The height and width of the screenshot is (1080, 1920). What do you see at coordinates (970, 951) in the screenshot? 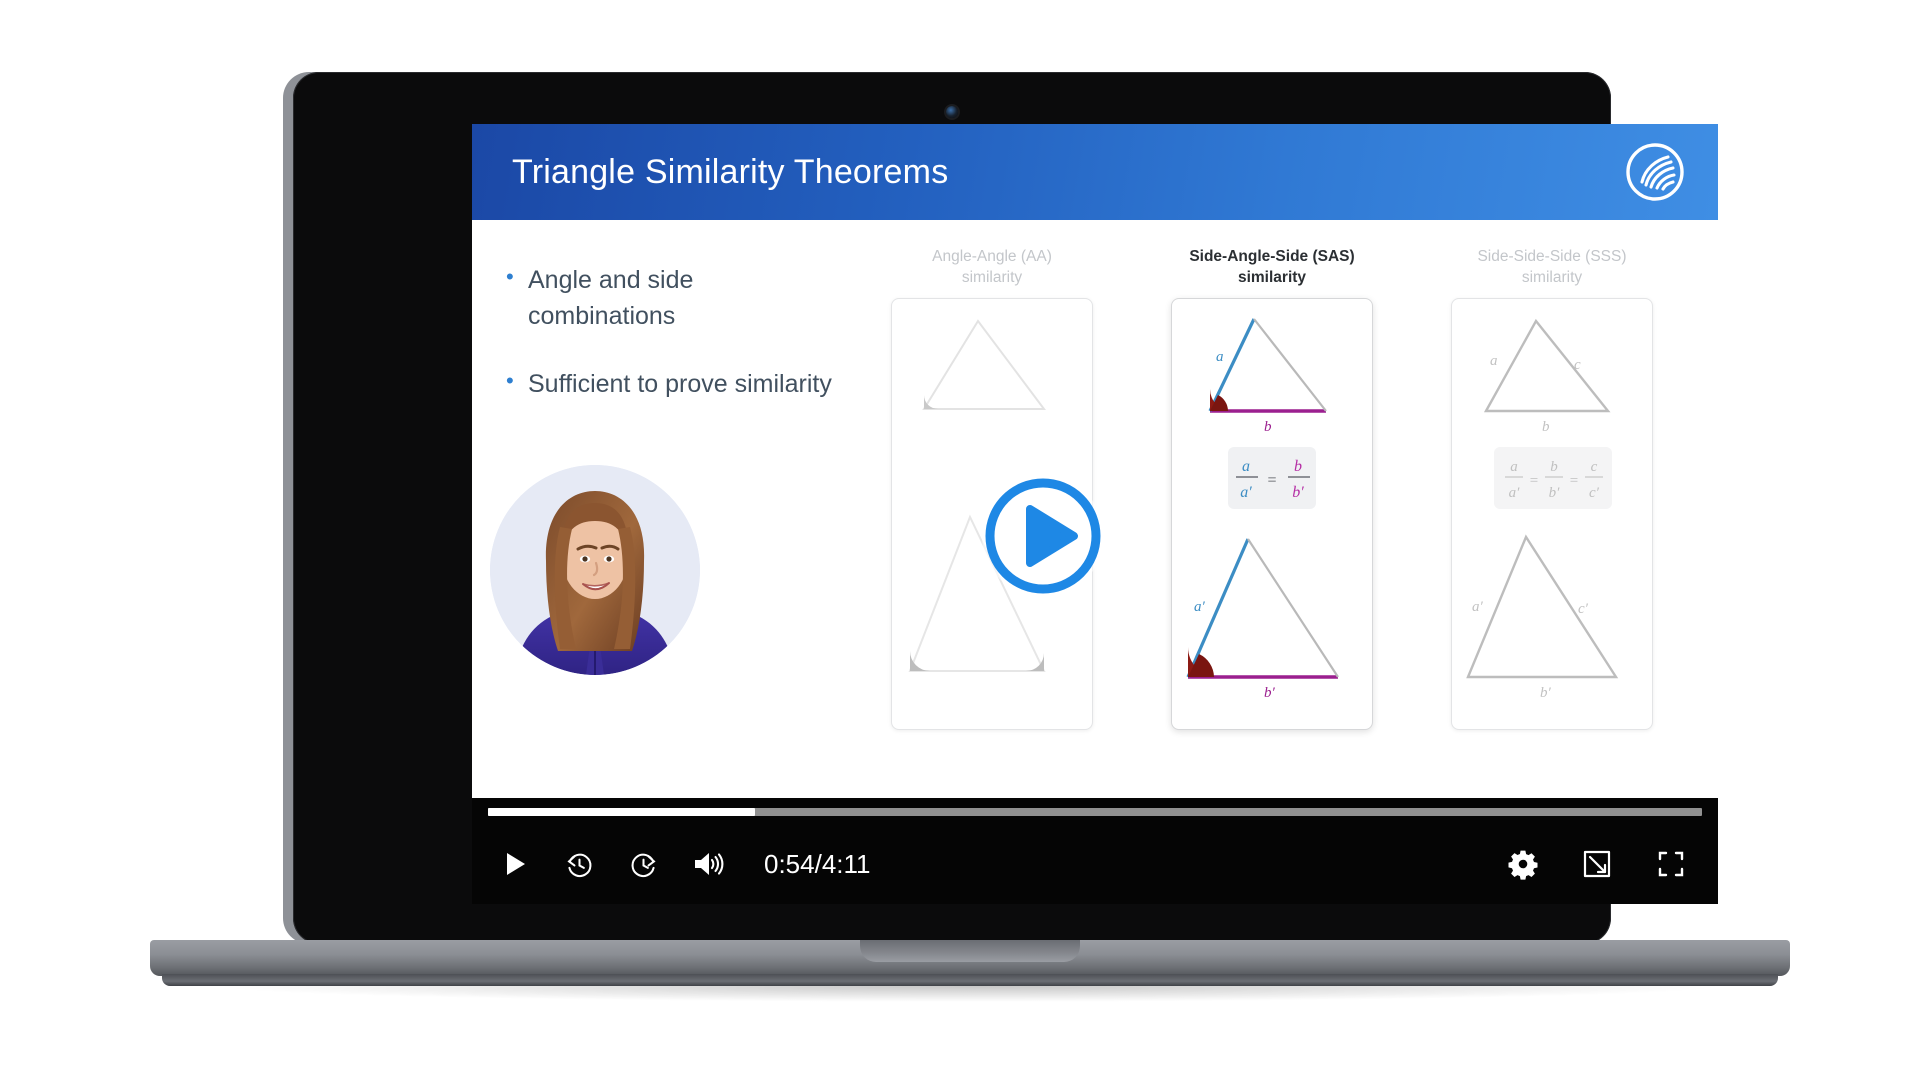
I see `laptop-base-notch` at bounding box center [970, 951].